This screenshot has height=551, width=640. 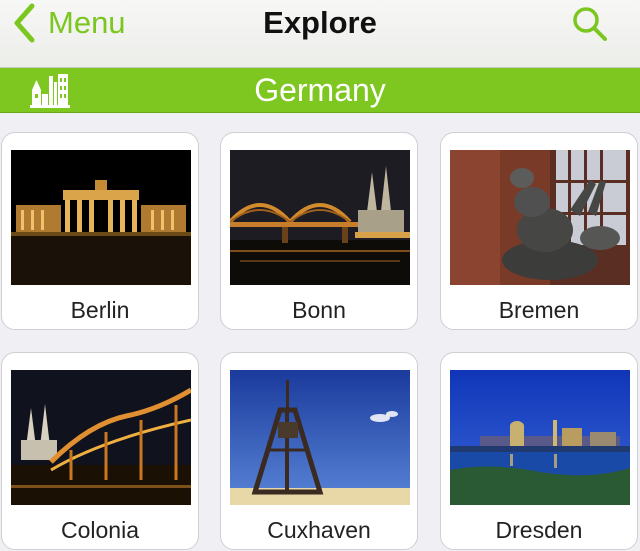 I want to click on city-card-bremen: Bremen, so click(x=539, y=231).